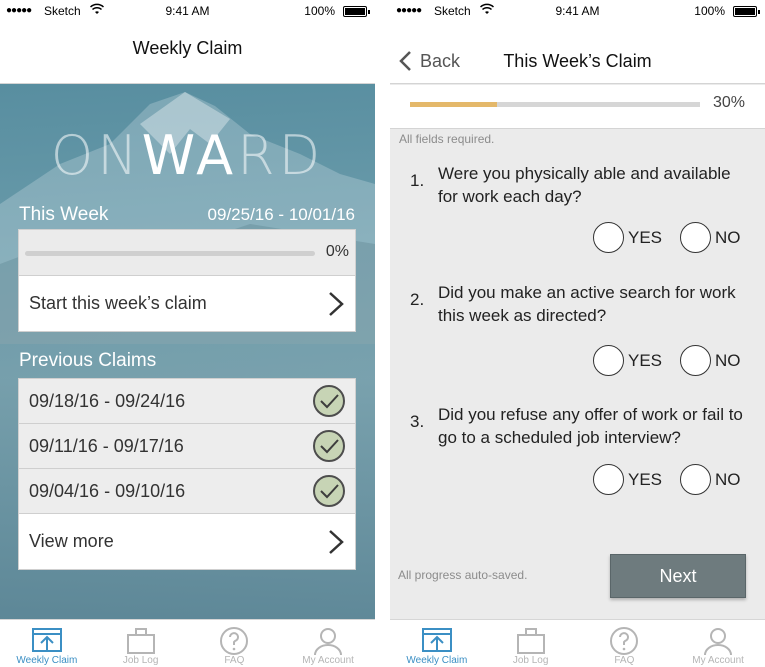 The width and height of the screenshot is (765, 667). I want to click on progress-fill, so click(453, 104).